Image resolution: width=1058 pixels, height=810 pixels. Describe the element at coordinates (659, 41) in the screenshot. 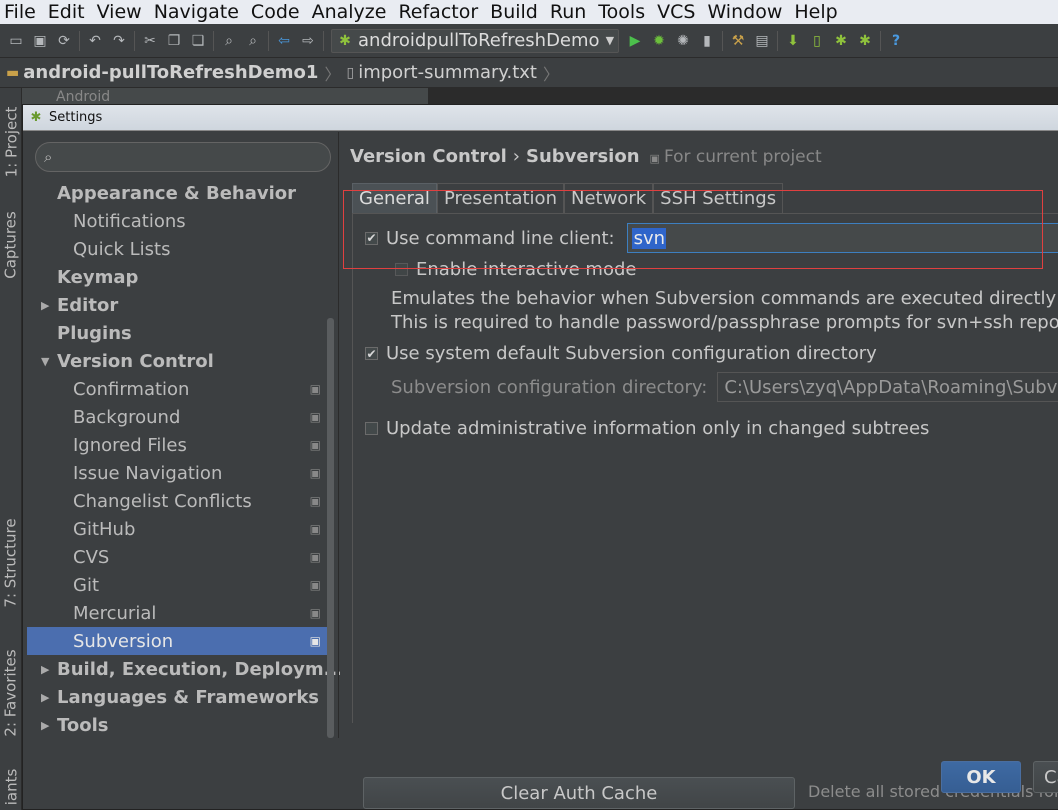

I see `debug-icon: ✹` at that location.